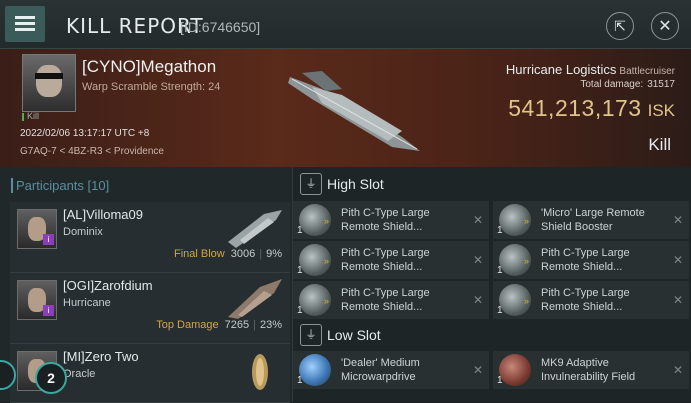  I want to click on participant-ship: Dominix, so click(83, 232).